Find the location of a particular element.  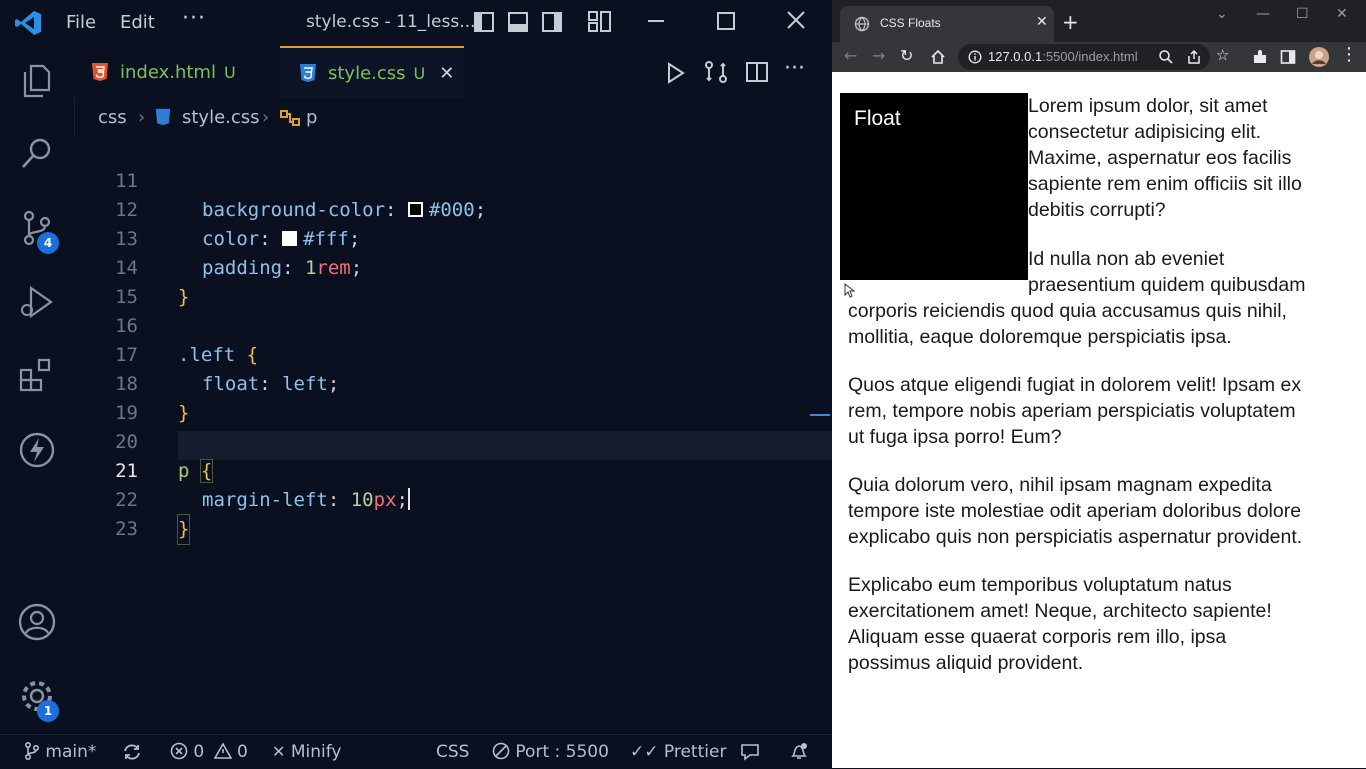

browser-menu-icon: ⋮ is located at coordinates (1349, 54).